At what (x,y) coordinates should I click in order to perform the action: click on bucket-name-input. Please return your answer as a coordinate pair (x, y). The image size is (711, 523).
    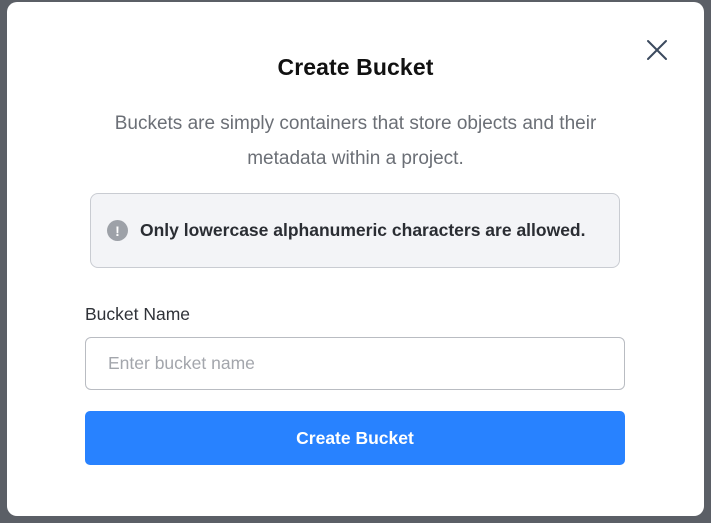
    Looking at the image, I should click on (355, 363).